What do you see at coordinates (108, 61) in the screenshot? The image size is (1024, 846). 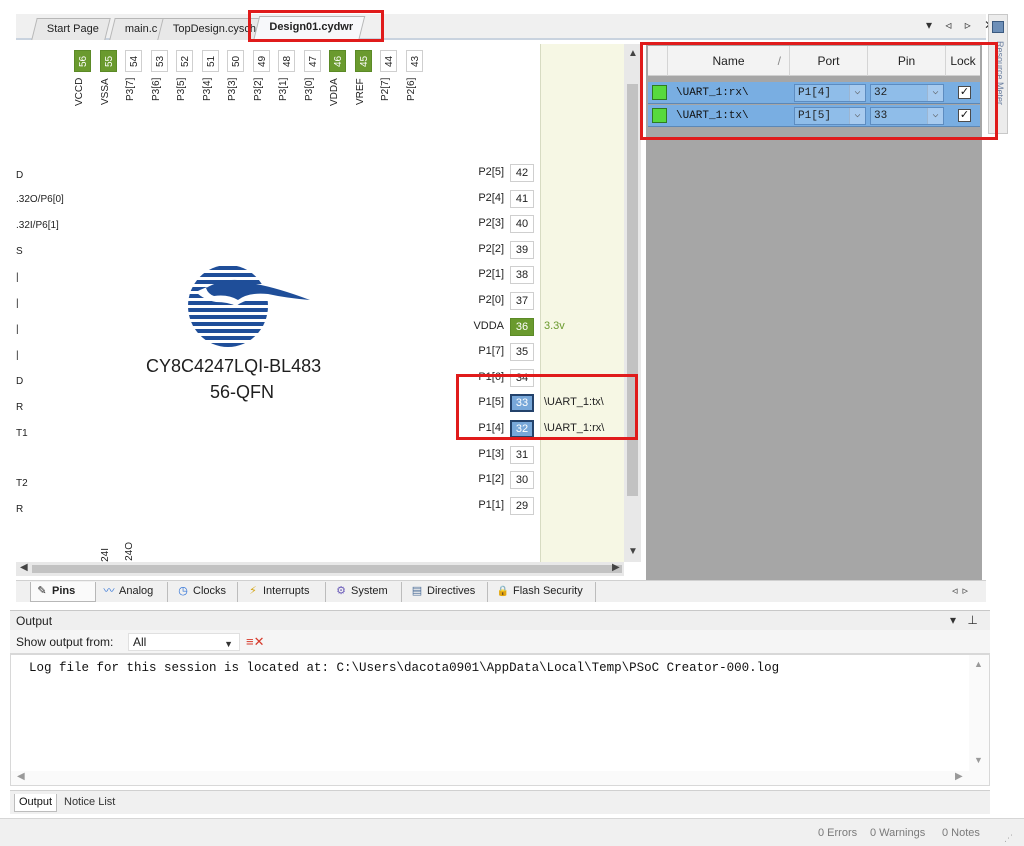 I see `top-pin-number: 55` at bounding box center [108, 61].